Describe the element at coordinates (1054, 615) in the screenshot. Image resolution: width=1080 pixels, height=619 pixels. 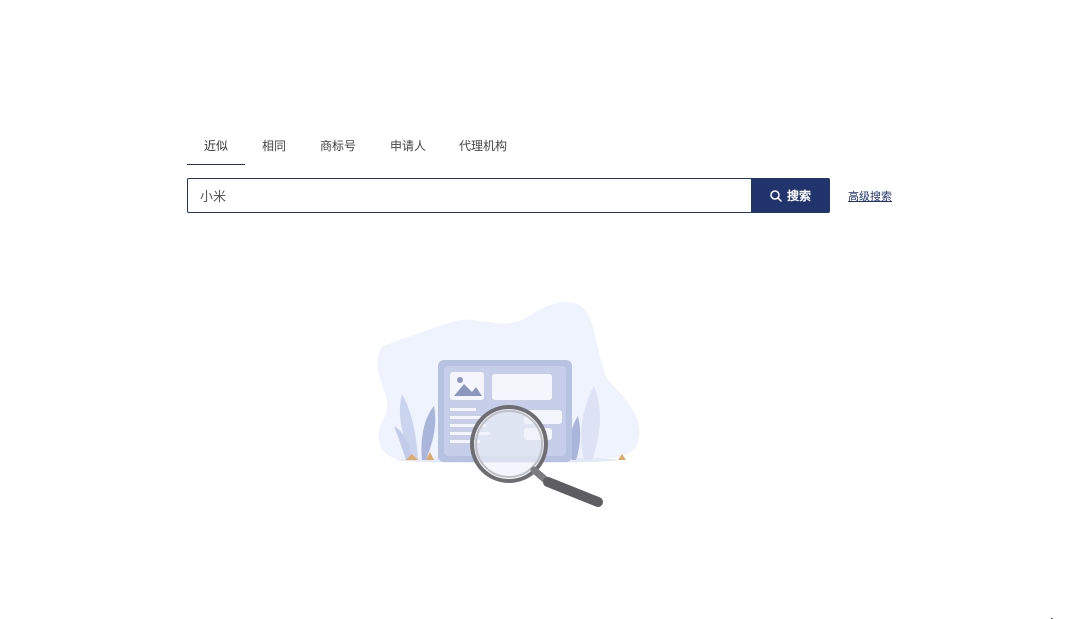
I see `mouse-cursor-icon` at that location.